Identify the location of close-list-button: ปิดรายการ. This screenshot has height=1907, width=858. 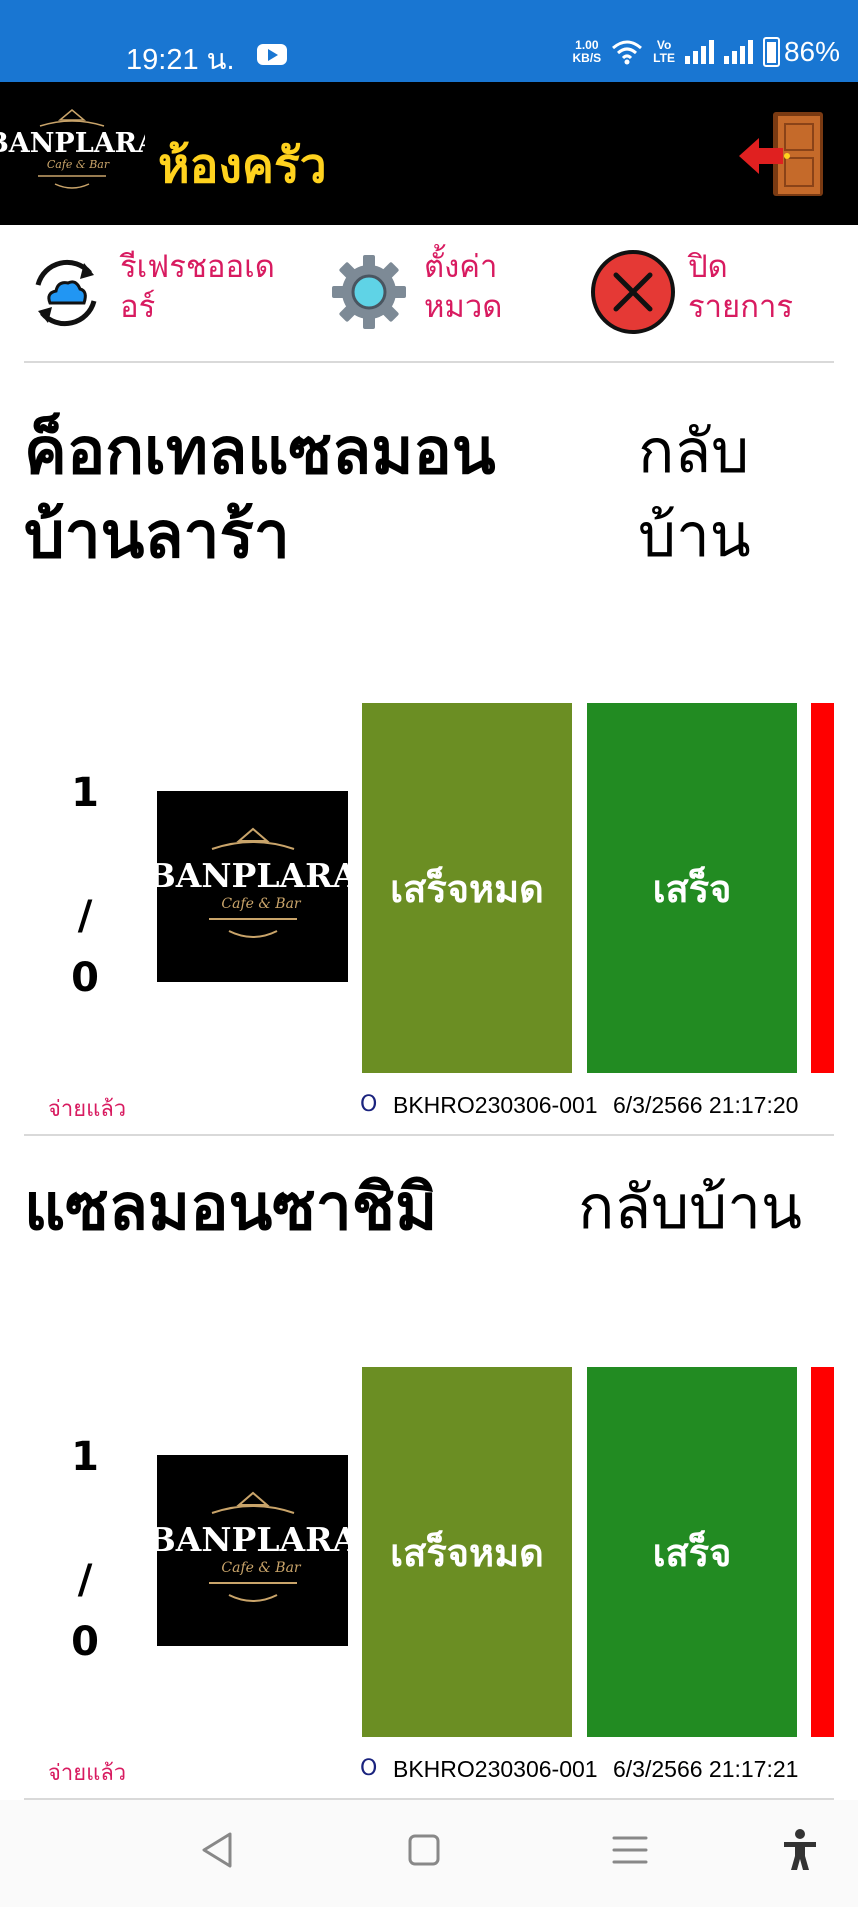
(713, 292).